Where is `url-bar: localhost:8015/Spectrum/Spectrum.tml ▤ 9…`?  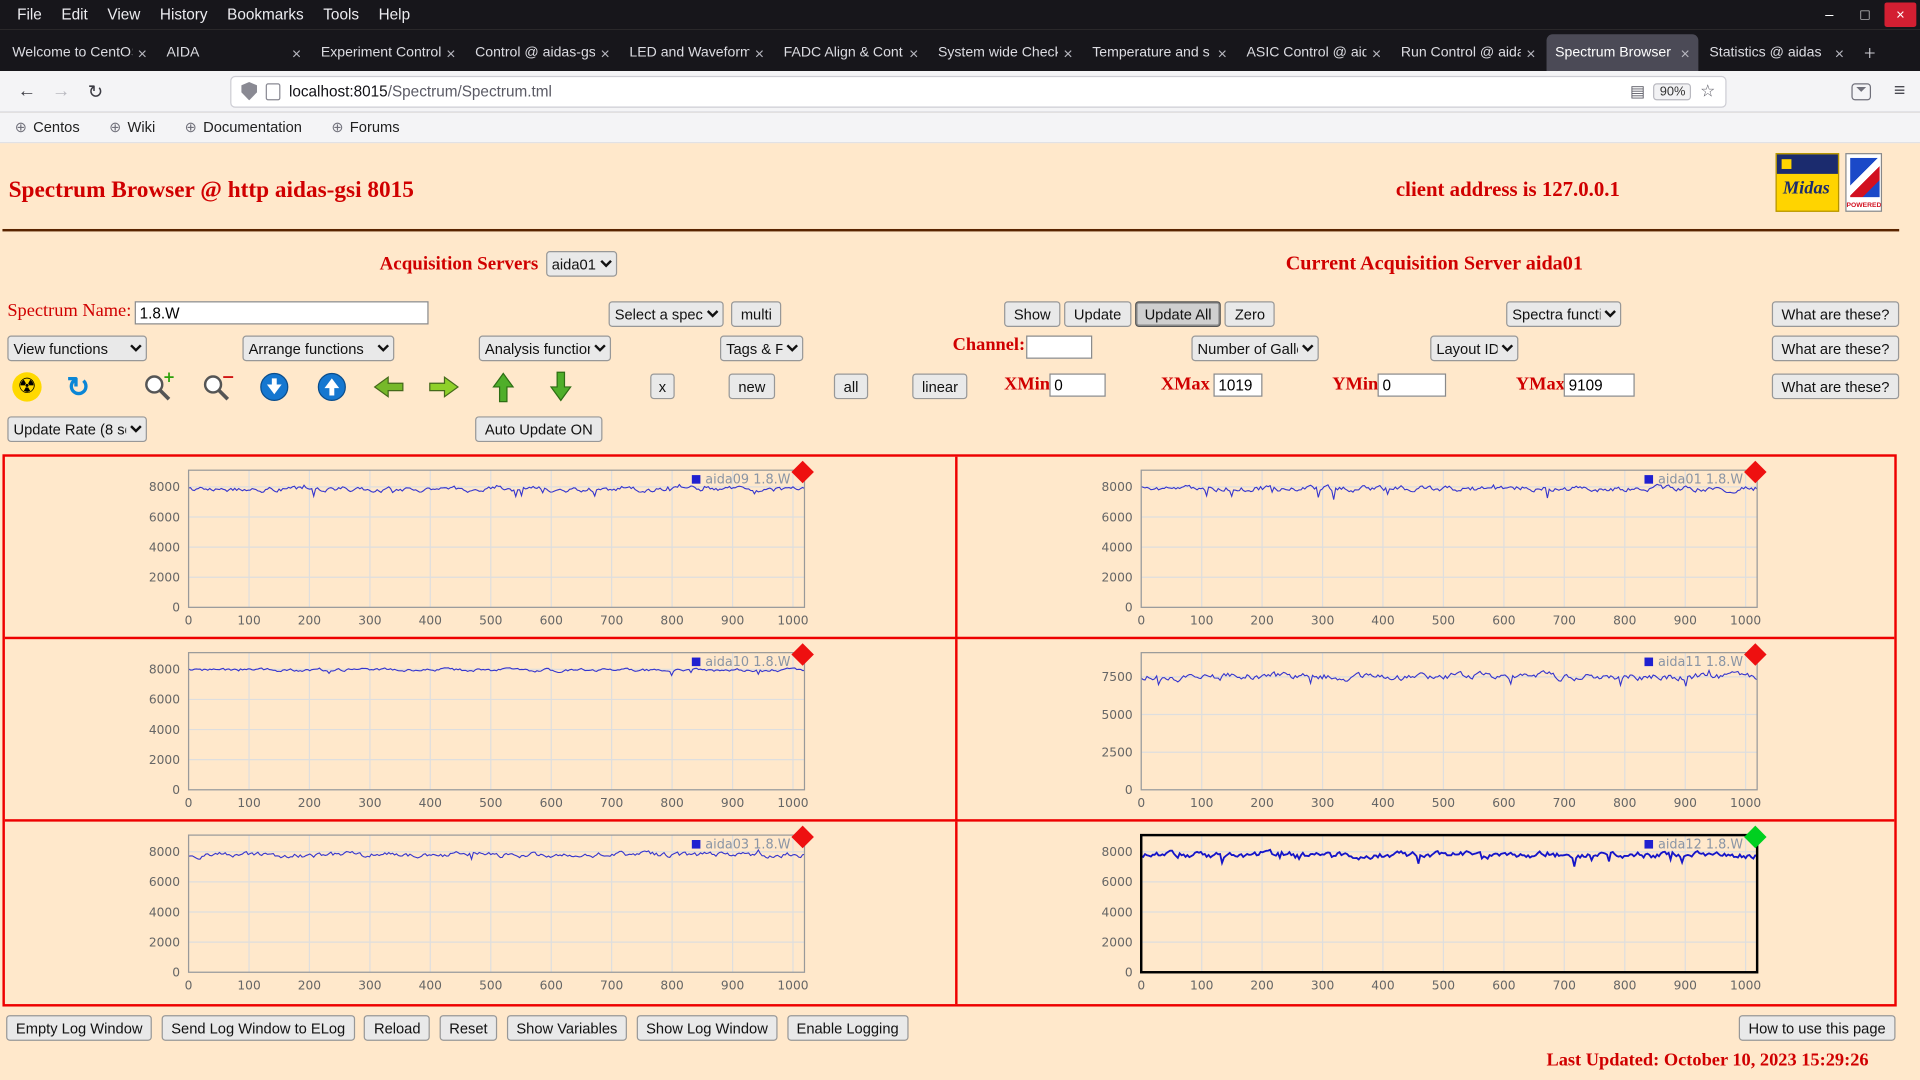 url-bar: localhost:8015/Spectrum/Spectrum.tml ▤ 9… is located at coordinates (978, 91).